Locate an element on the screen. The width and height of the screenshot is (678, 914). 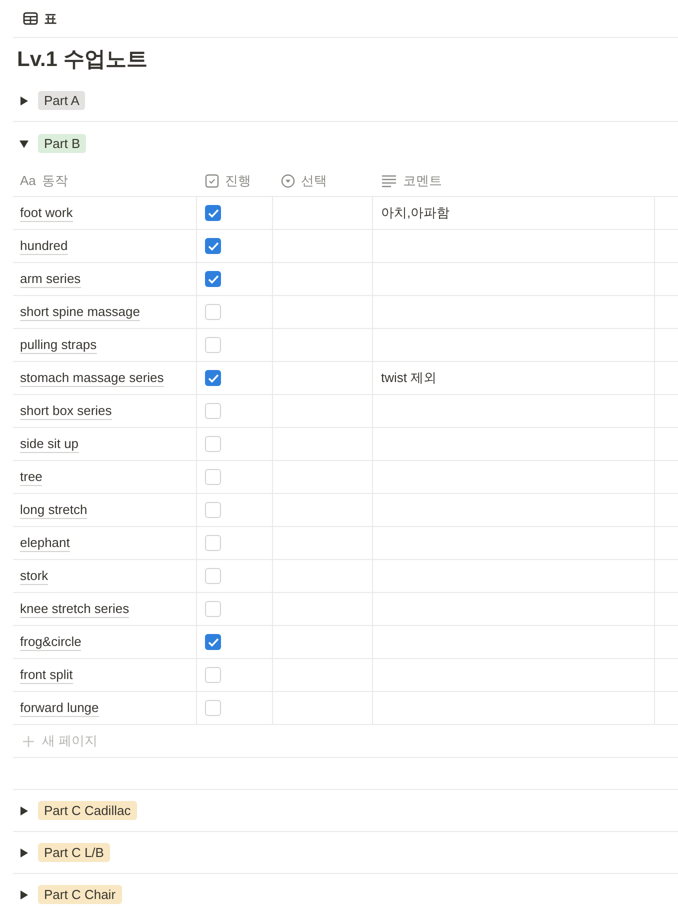
row-title: forward lunge is located at coordinates (59, 708).